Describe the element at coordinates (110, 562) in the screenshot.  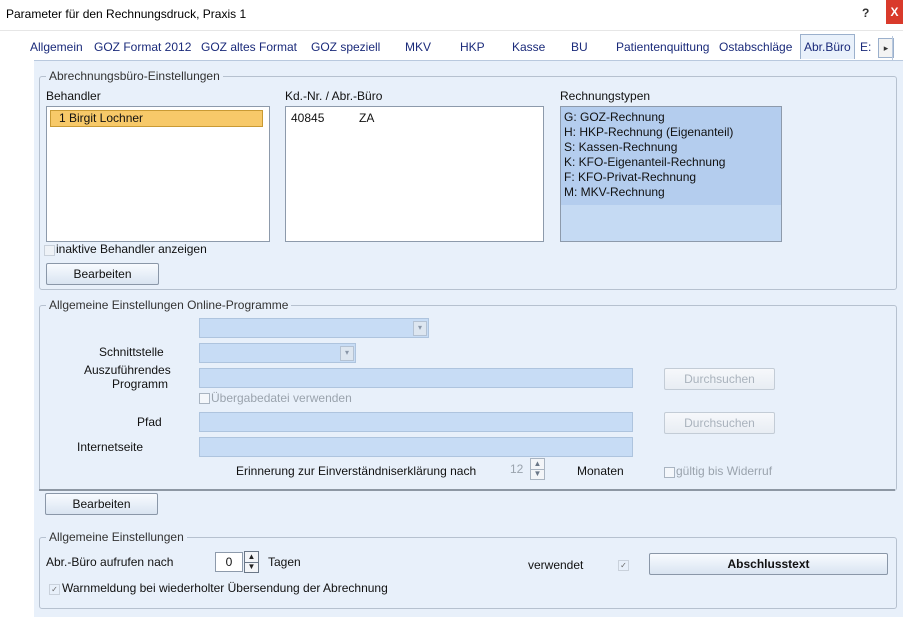
I see `aufrufen-label: Abr.-Büro aufrufen nach` at that location.